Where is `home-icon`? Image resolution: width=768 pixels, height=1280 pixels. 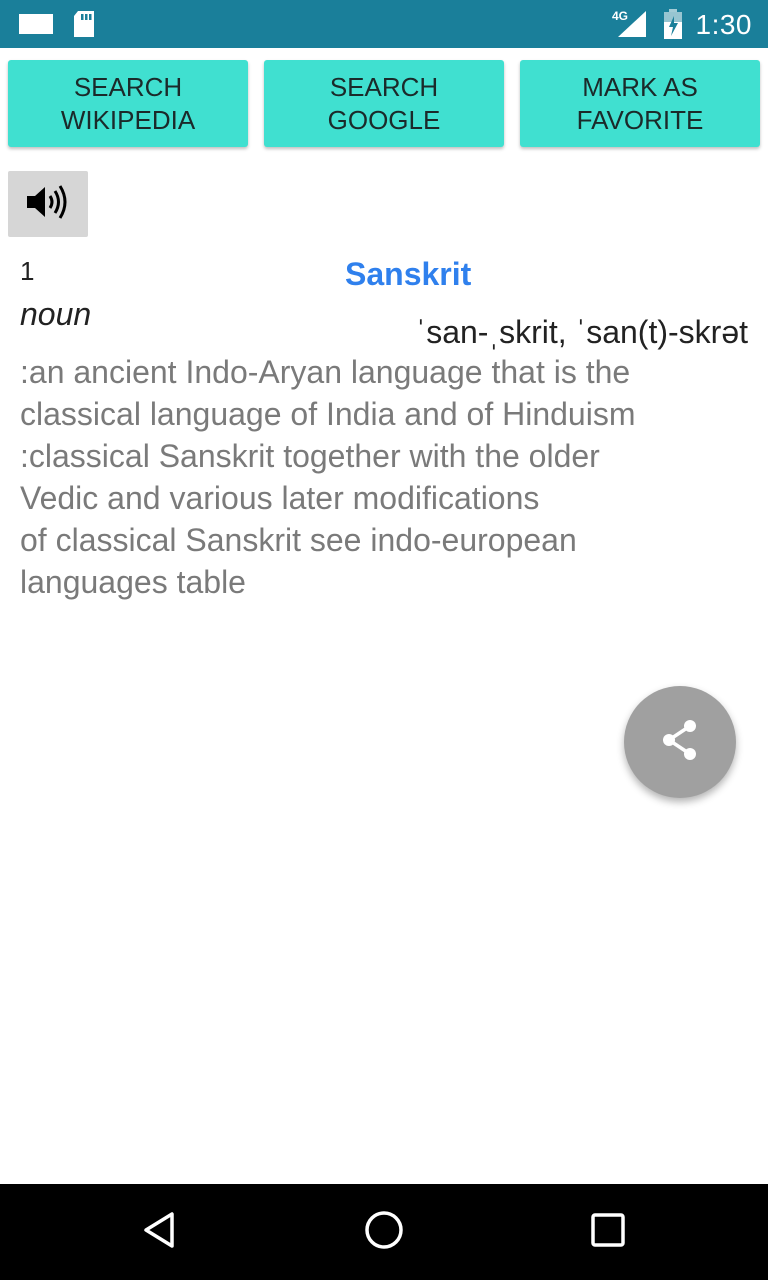 home-icon is located at coordinates (384, 1232).